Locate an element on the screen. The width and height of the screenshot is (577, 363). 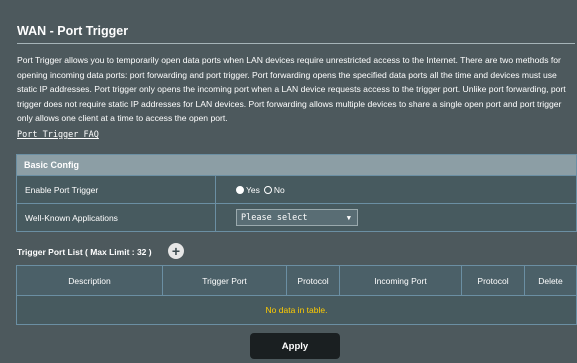
column-header-incoming-protocol: Protocol is located at coordinates (493, 280).